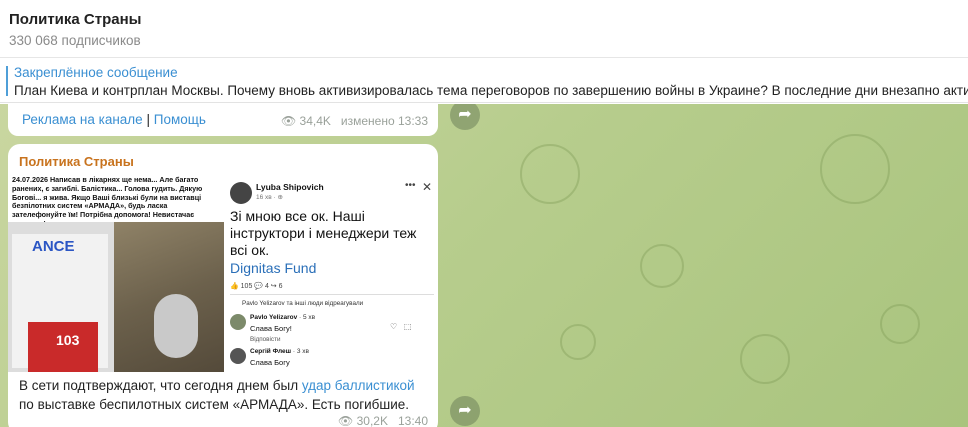 This screenshot has height=427, width=968. What do you see at coordinates (180, 119) in the screenshot?
I see `help-link: Помощь` at bounding box center [180, 119].